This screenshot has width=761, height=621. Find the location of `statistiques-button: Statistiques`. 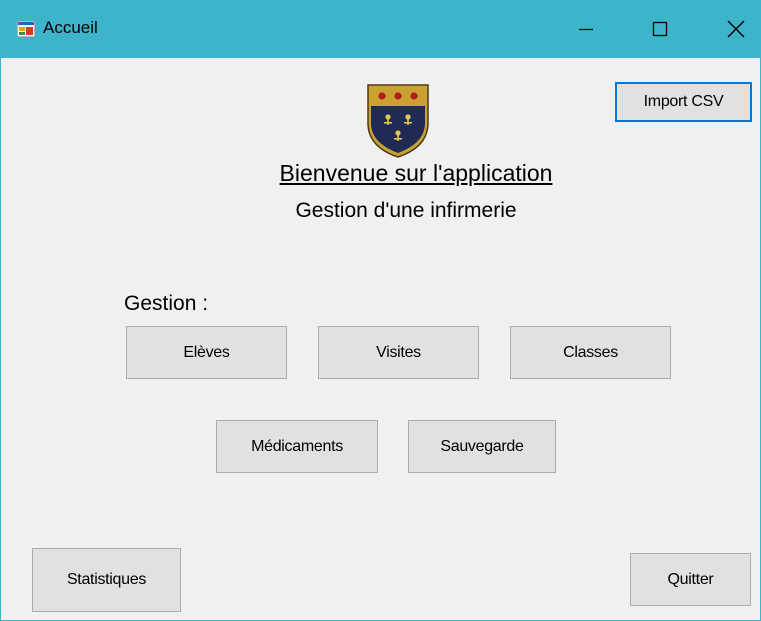

statistiques-button: Statistiques is located at coordinates (106, 580).